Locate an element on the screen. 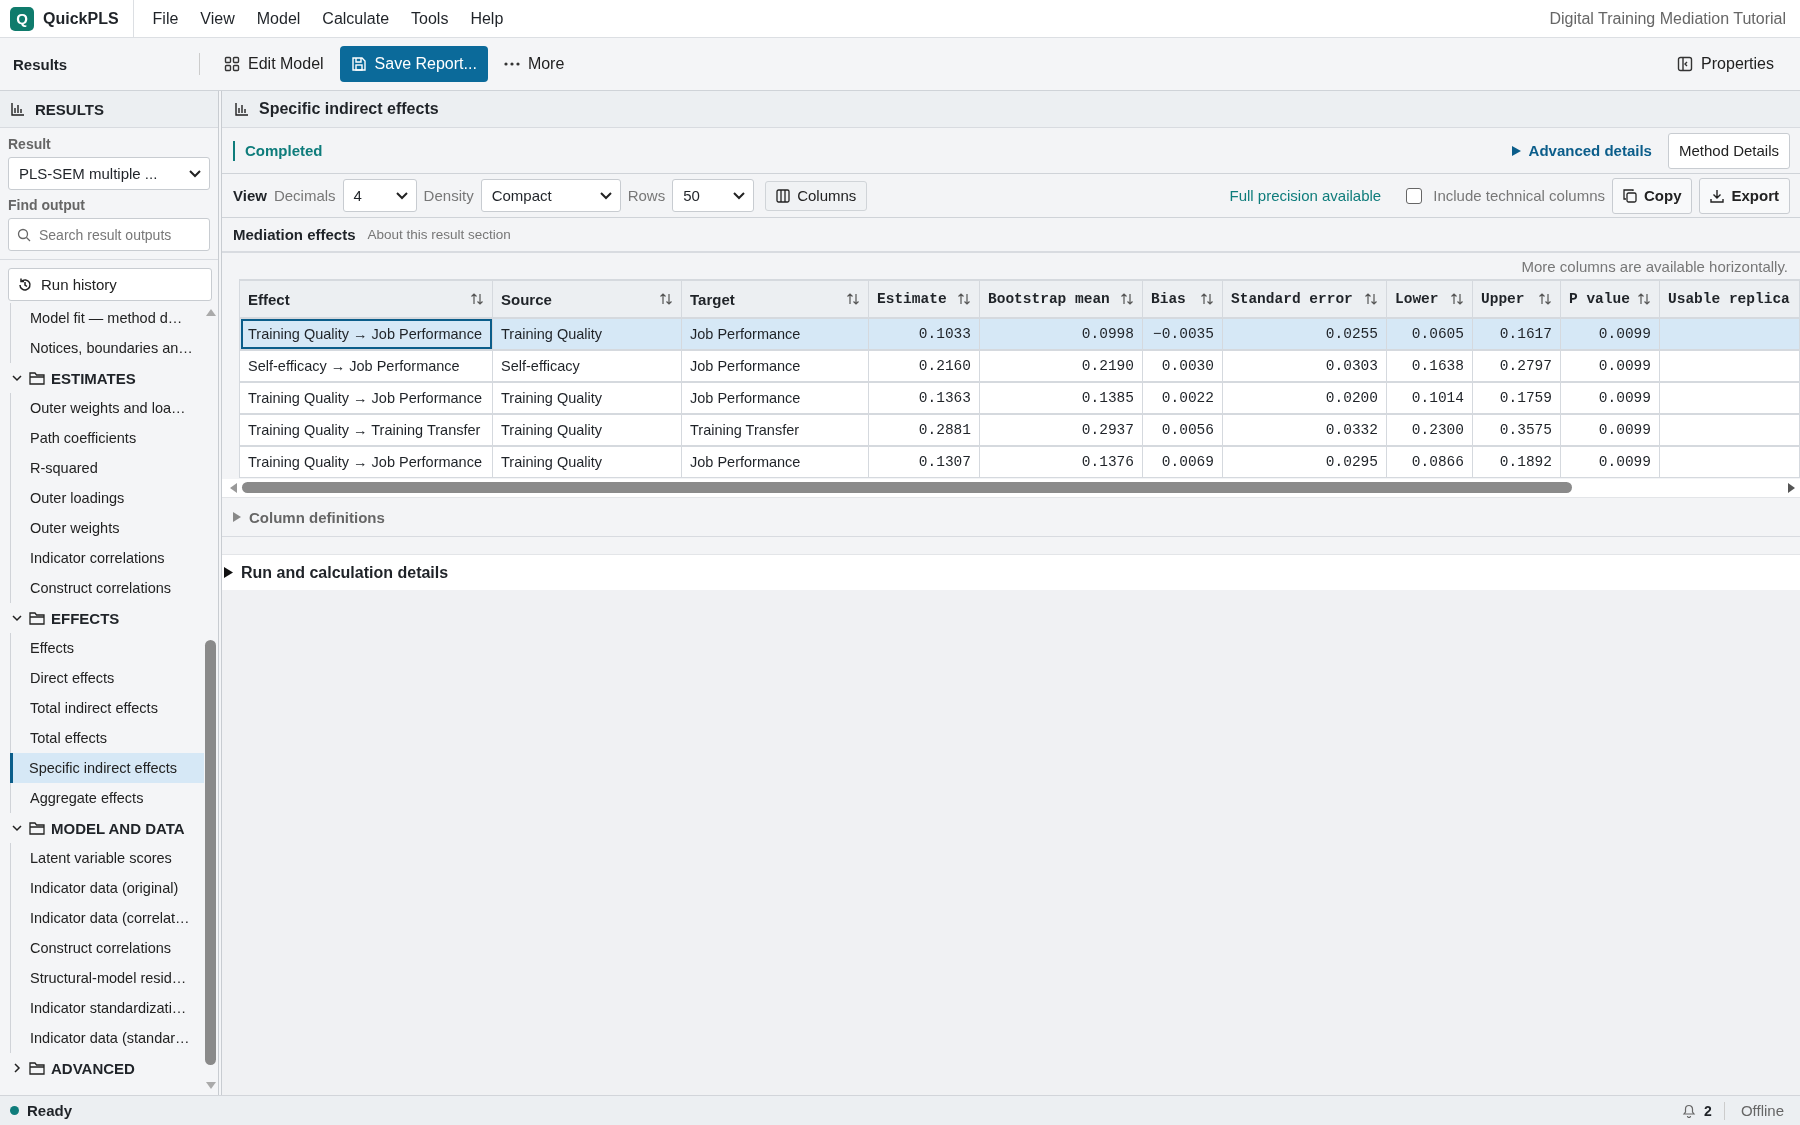 The image size is (1800, 1125). bell-icon is located at coordinates (1689, 1110).